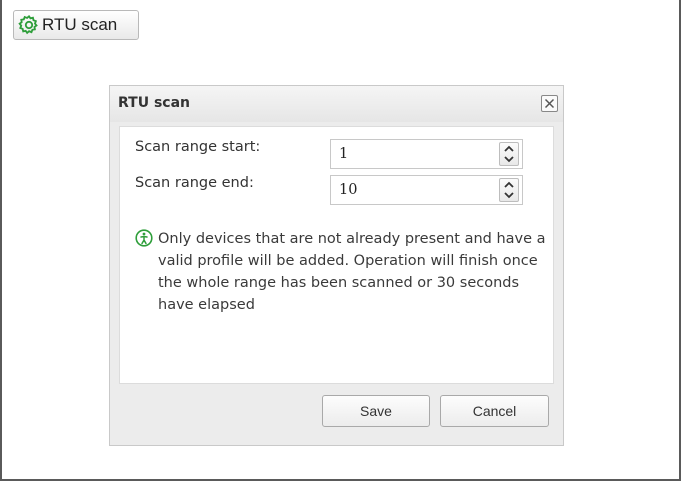 The image size is (683, 483). What do you see at coordinates (376, 411) in the screenshot?
I see `save-button: Save` at bounding box center [376, 411].